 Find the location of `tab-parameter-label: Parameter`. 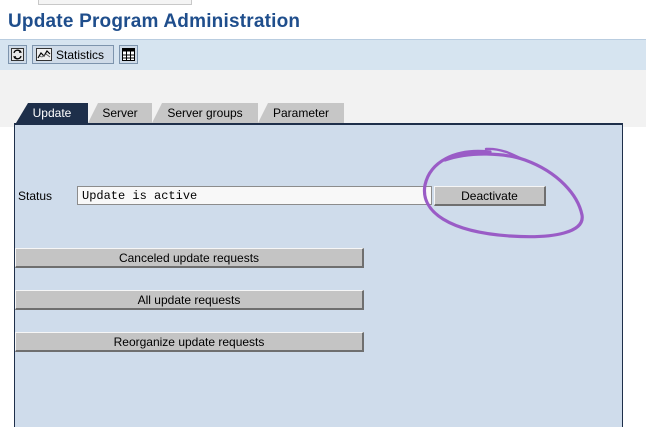

tab-parameter-label: Parameter is located at coordinates (301, 113).